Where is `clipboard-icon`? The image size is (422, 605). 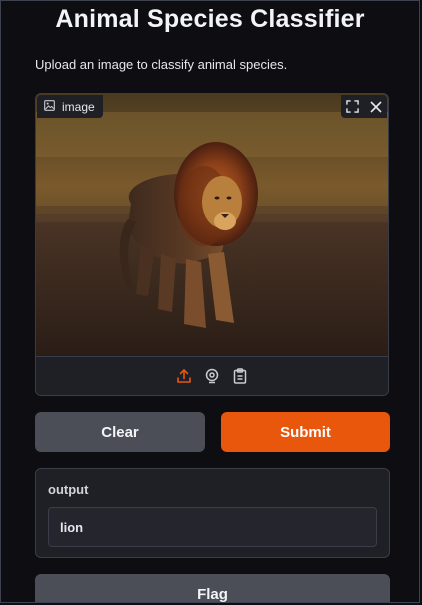
clipboard-icon is located at coordinates (240, 376).